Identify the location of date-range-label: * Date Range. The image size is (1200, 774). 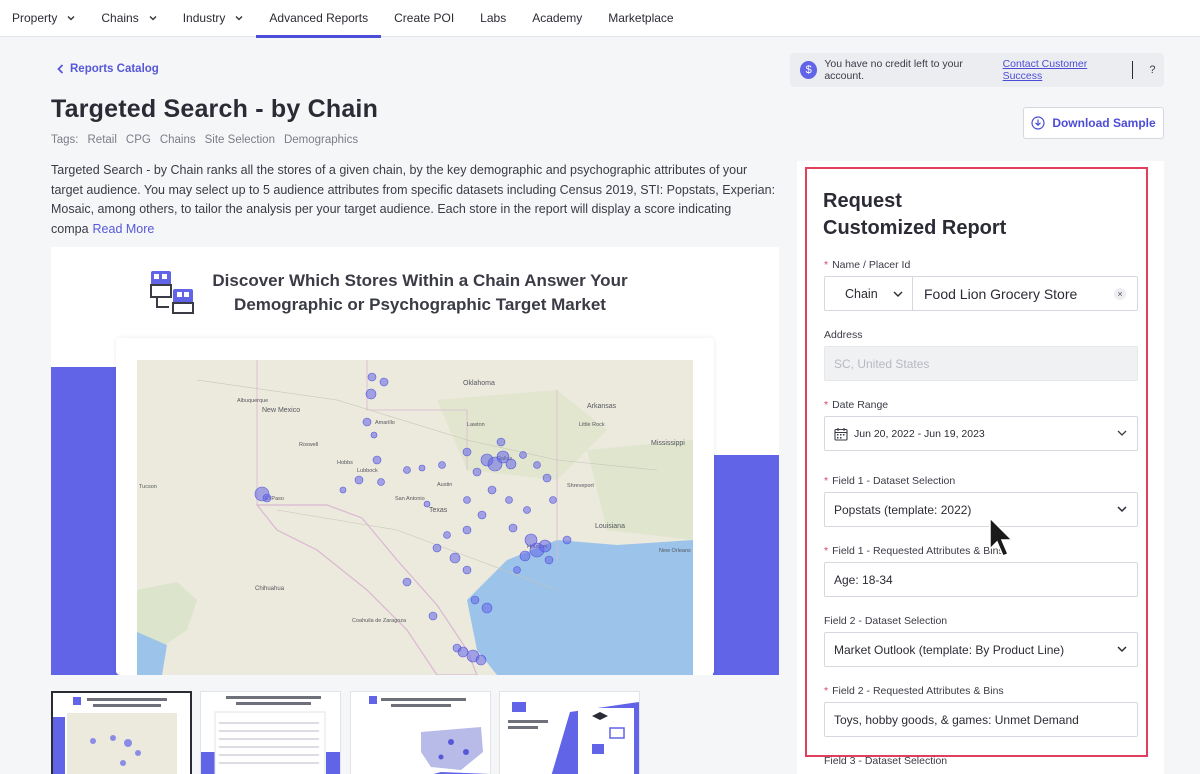
(856, 405).